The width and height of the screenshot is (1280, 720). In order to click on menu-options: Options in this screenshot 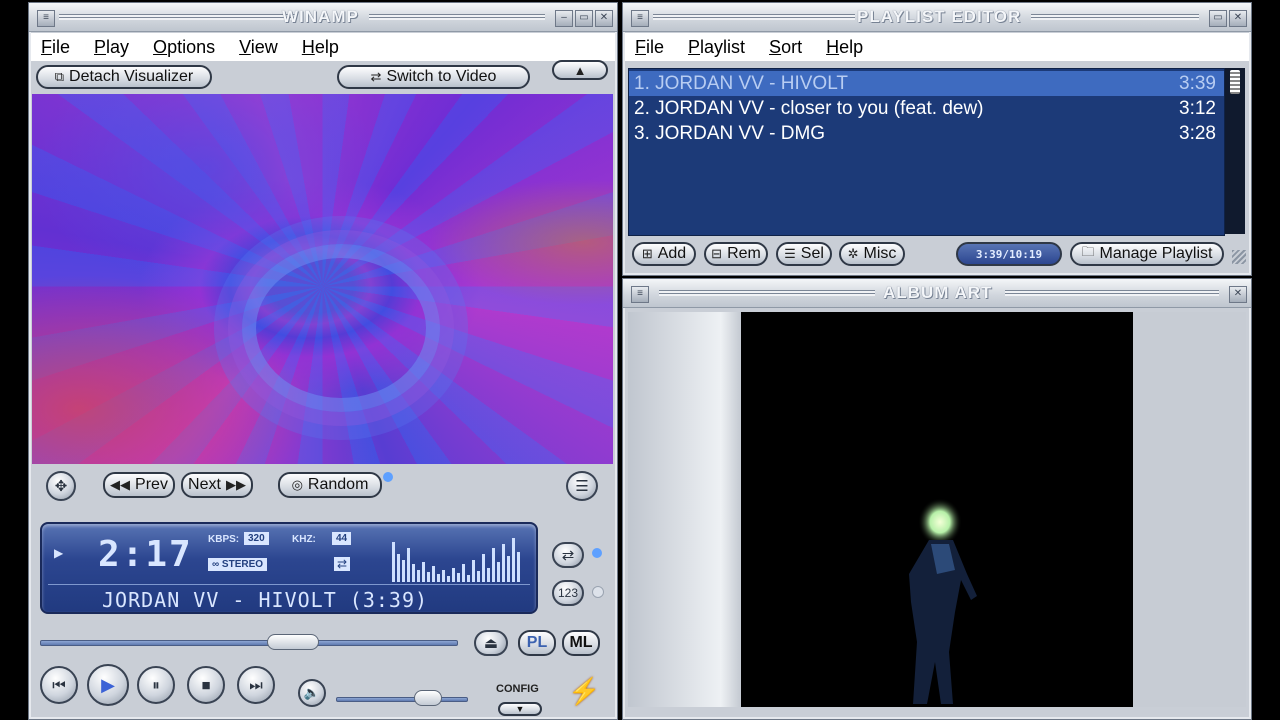, I will do `click(184, 47)`.